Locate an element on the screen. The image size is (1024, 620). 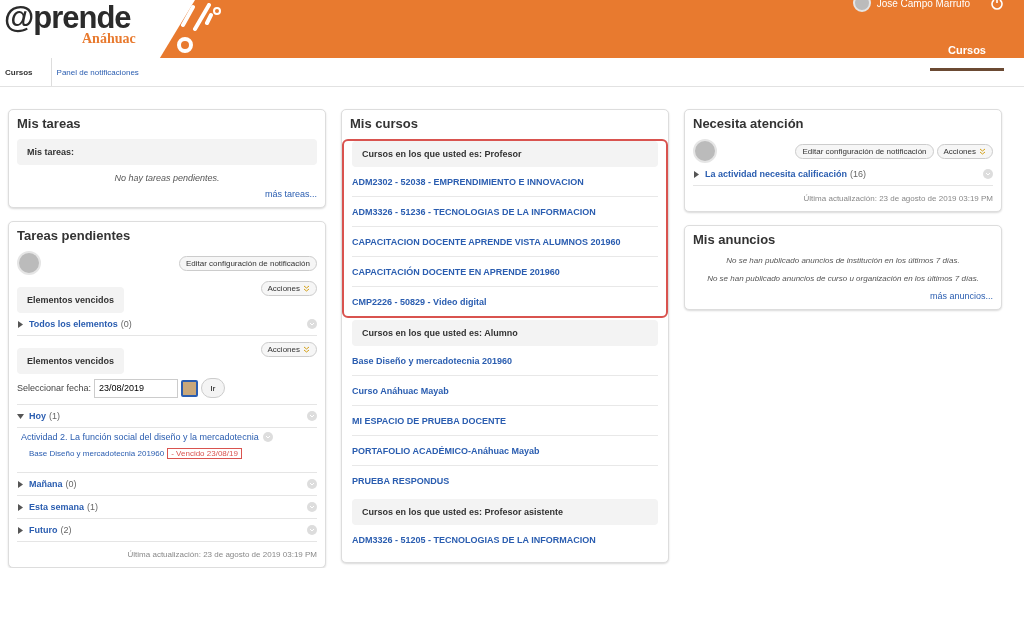
subnav-tab: Panel de notificaciones is located at coordinates (104, 72).